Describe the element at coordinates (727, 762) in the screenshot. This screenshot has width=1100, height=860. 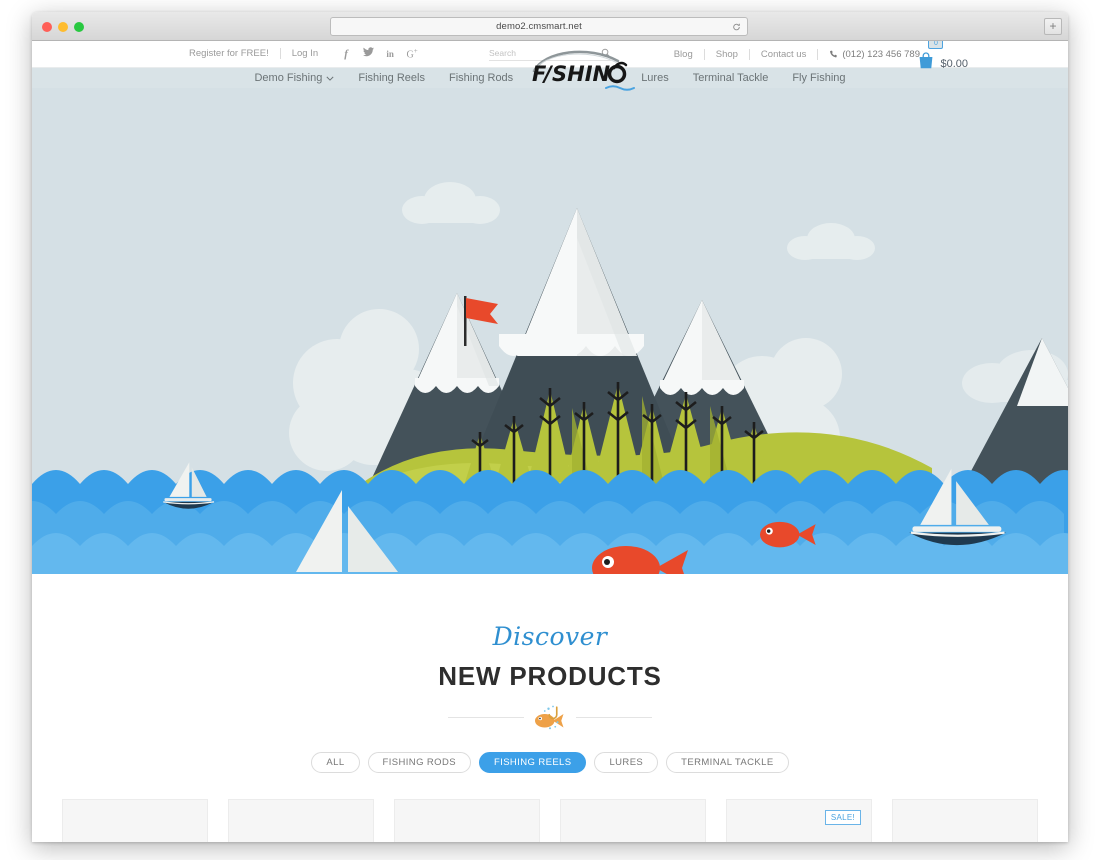
I see `filter-terminal-tackle: TERMINAL TACKLE` at that location.